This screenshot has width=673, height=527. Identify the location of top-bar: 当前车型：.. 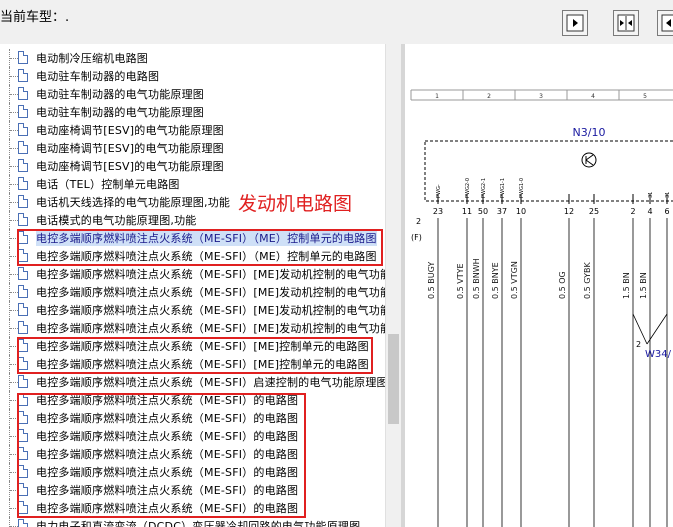
(336, 22).